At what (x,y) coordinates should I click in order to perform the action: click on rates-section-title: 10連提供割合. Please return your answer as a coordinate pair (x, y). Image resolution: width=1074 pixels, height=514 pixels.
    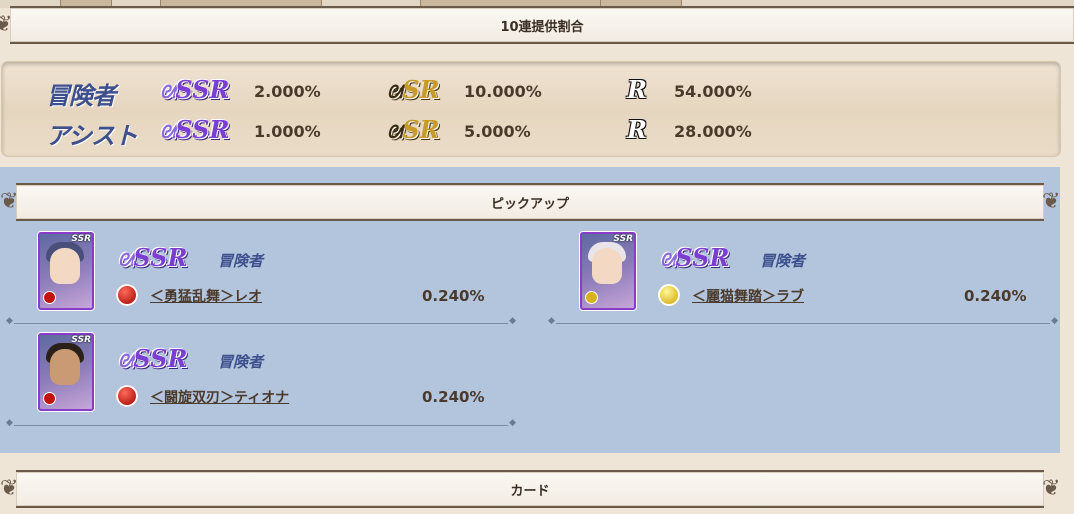
    Looking at the image, I should click on (542, 27).